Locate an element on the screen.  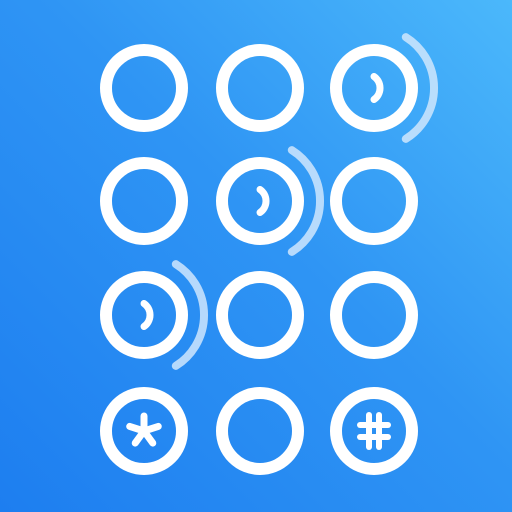
keypad-key-r3c2 is located at coordinates (260, 315).